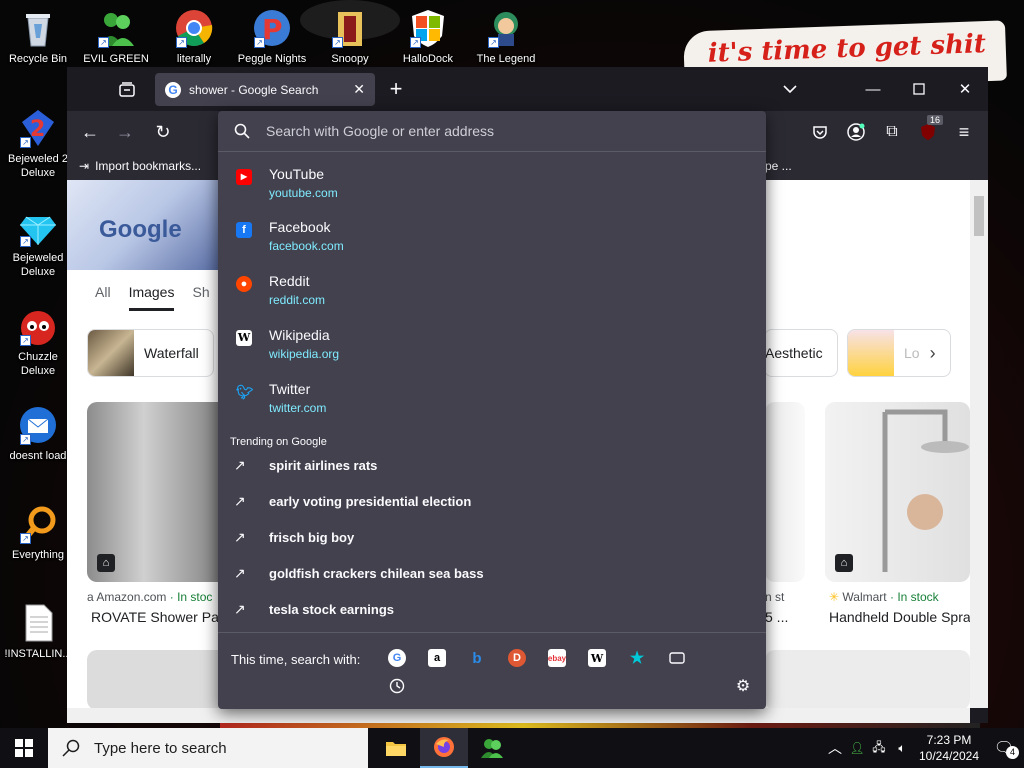 Image resolution: width=1024 pixels, height=768 pixels. I want to click on desktop-icon-literally: ↗ literally, so click(194, 37).